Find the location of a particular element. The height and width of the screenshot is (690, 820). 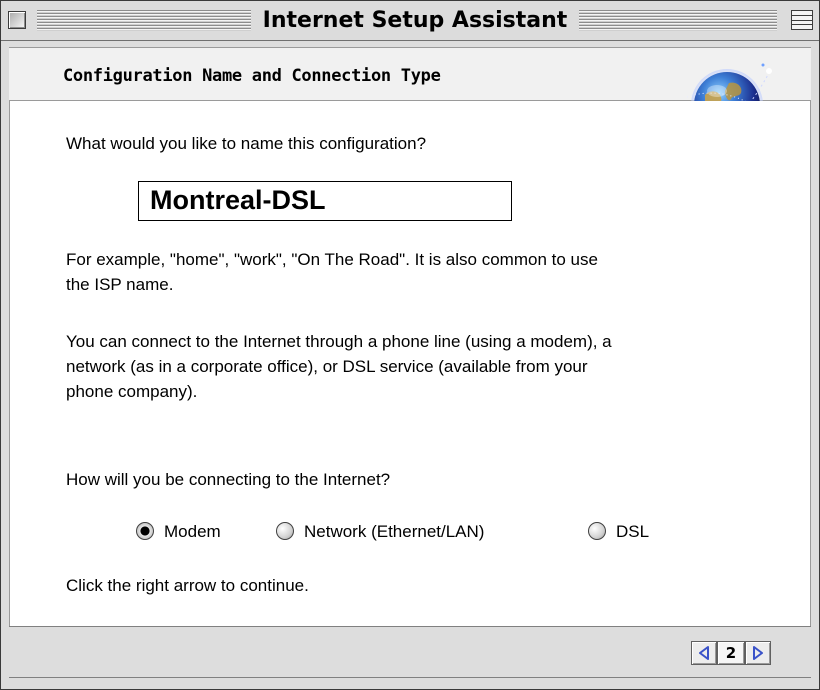

right-arrow-icon is located at coordinates (758, 653).